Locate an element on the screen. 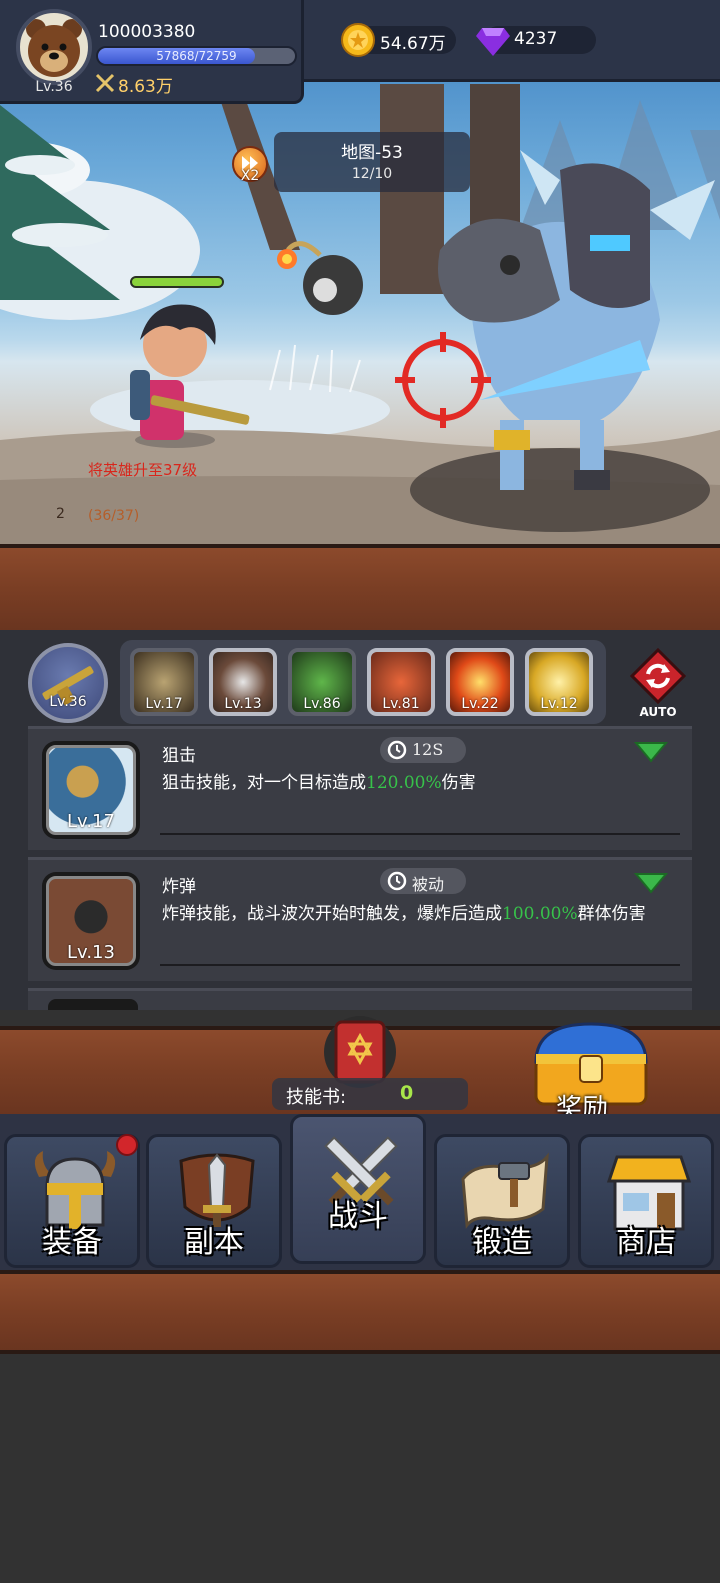  purple-gem-icon is located at coordinates (493, 42).